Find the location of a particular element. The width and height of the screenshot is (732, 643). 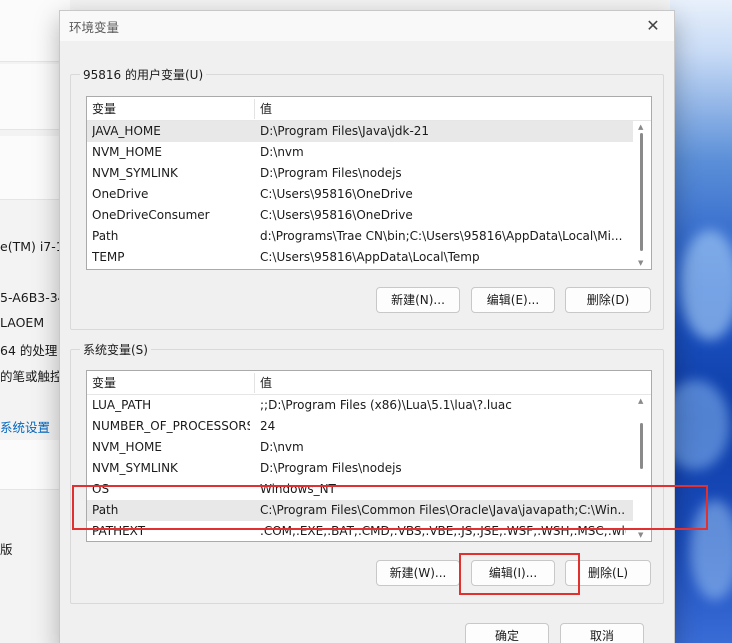

settings-text: 5-A6B3-34 is located at coordinates (31, 297).